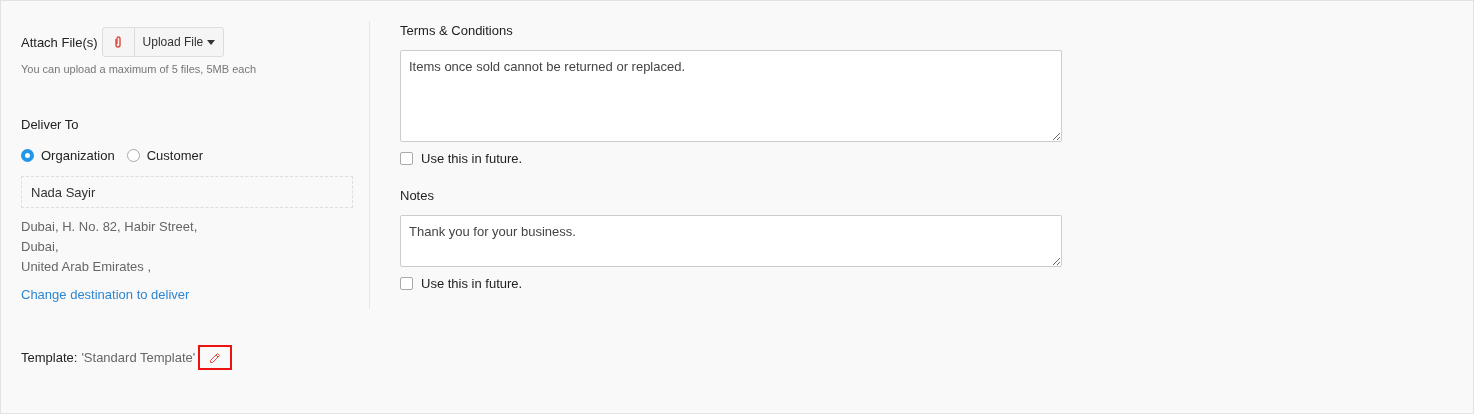  What do you see at coordinates (110, 227) in the screenshot?
I see `address-line: Dubai, H. No. 82, Habir Street,` at bounding box center [110, 227].